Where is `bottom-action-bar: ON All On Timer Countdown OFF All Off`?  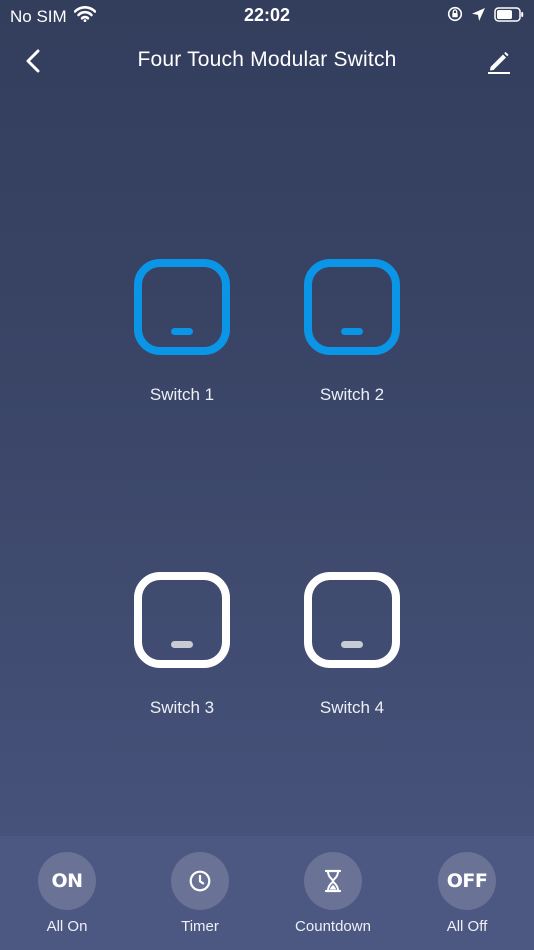 bottom-action-bar: ON All On Timer Countdown OFF All Off is located at coordinates (267, 893).